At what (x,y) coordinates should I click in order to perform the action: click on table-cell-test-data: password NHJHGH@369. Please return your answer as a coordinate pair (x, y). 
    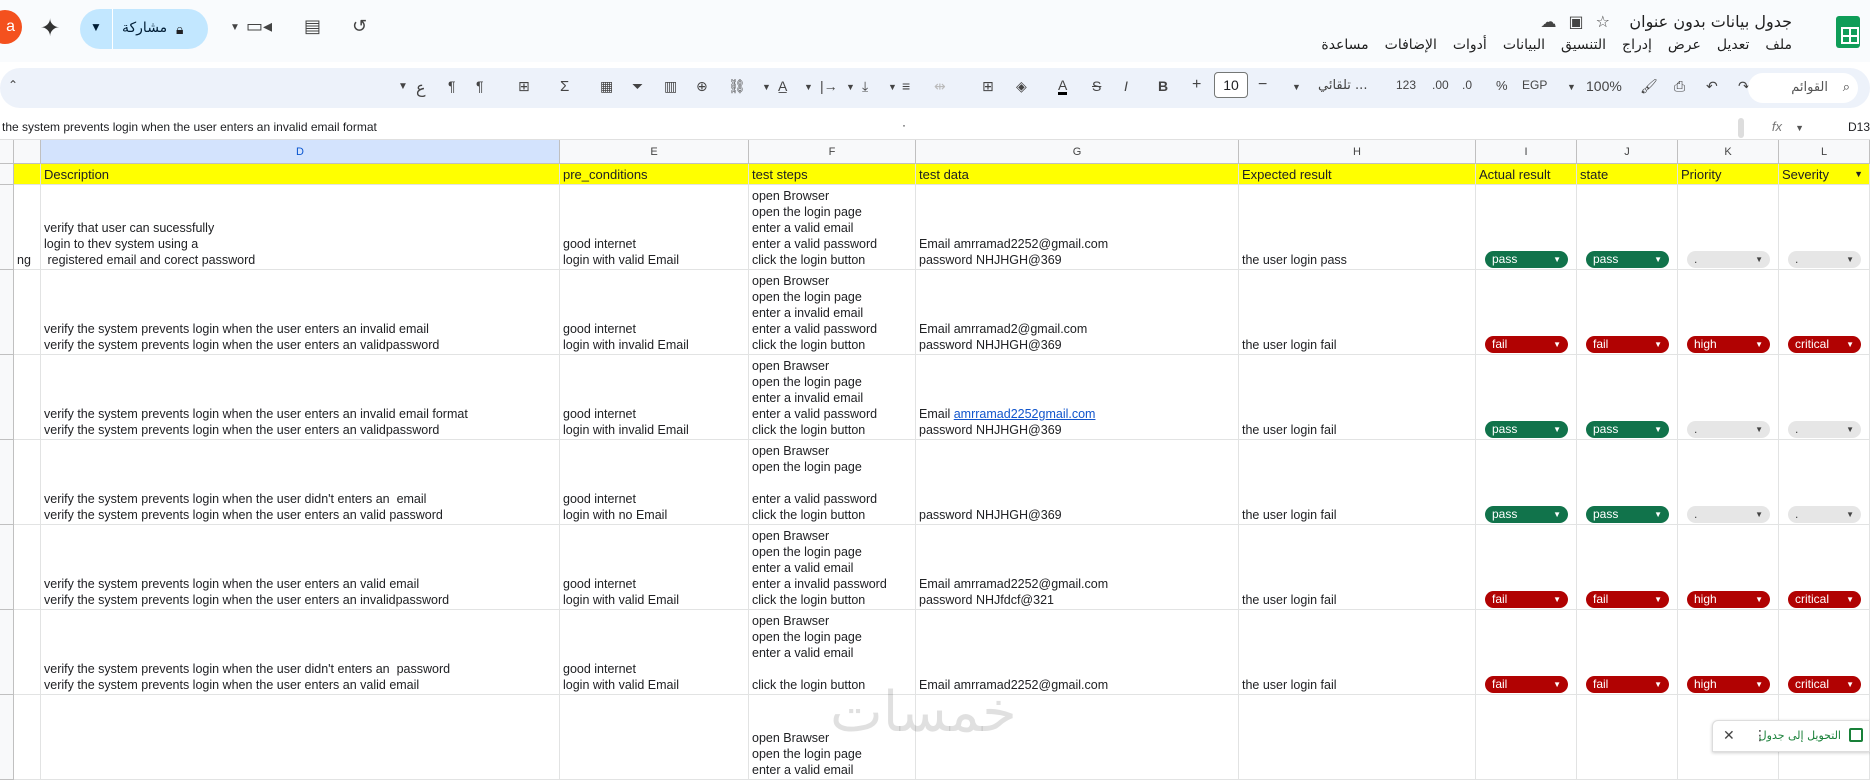
    Looking at the image, I should click on (1077, 482).